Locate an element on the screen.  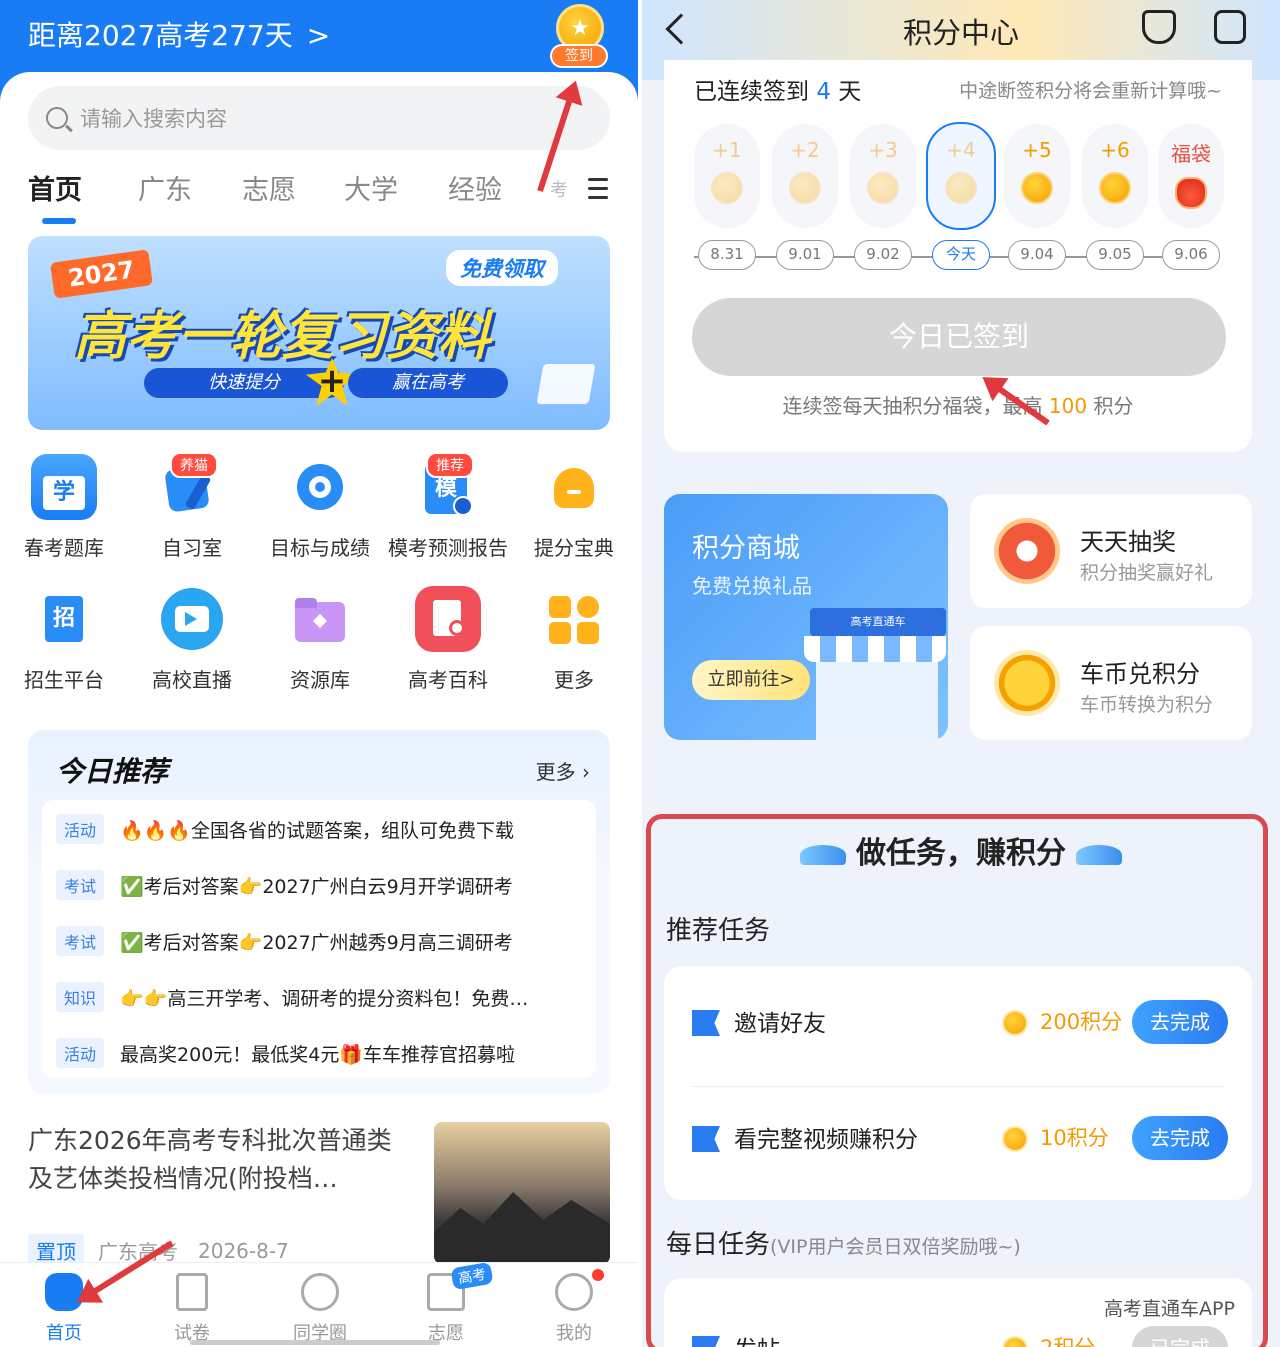
list-item: 考试 ✅考后对答案👉2027广州越秀9月高三调研考 is located at coordinates (284, 941).